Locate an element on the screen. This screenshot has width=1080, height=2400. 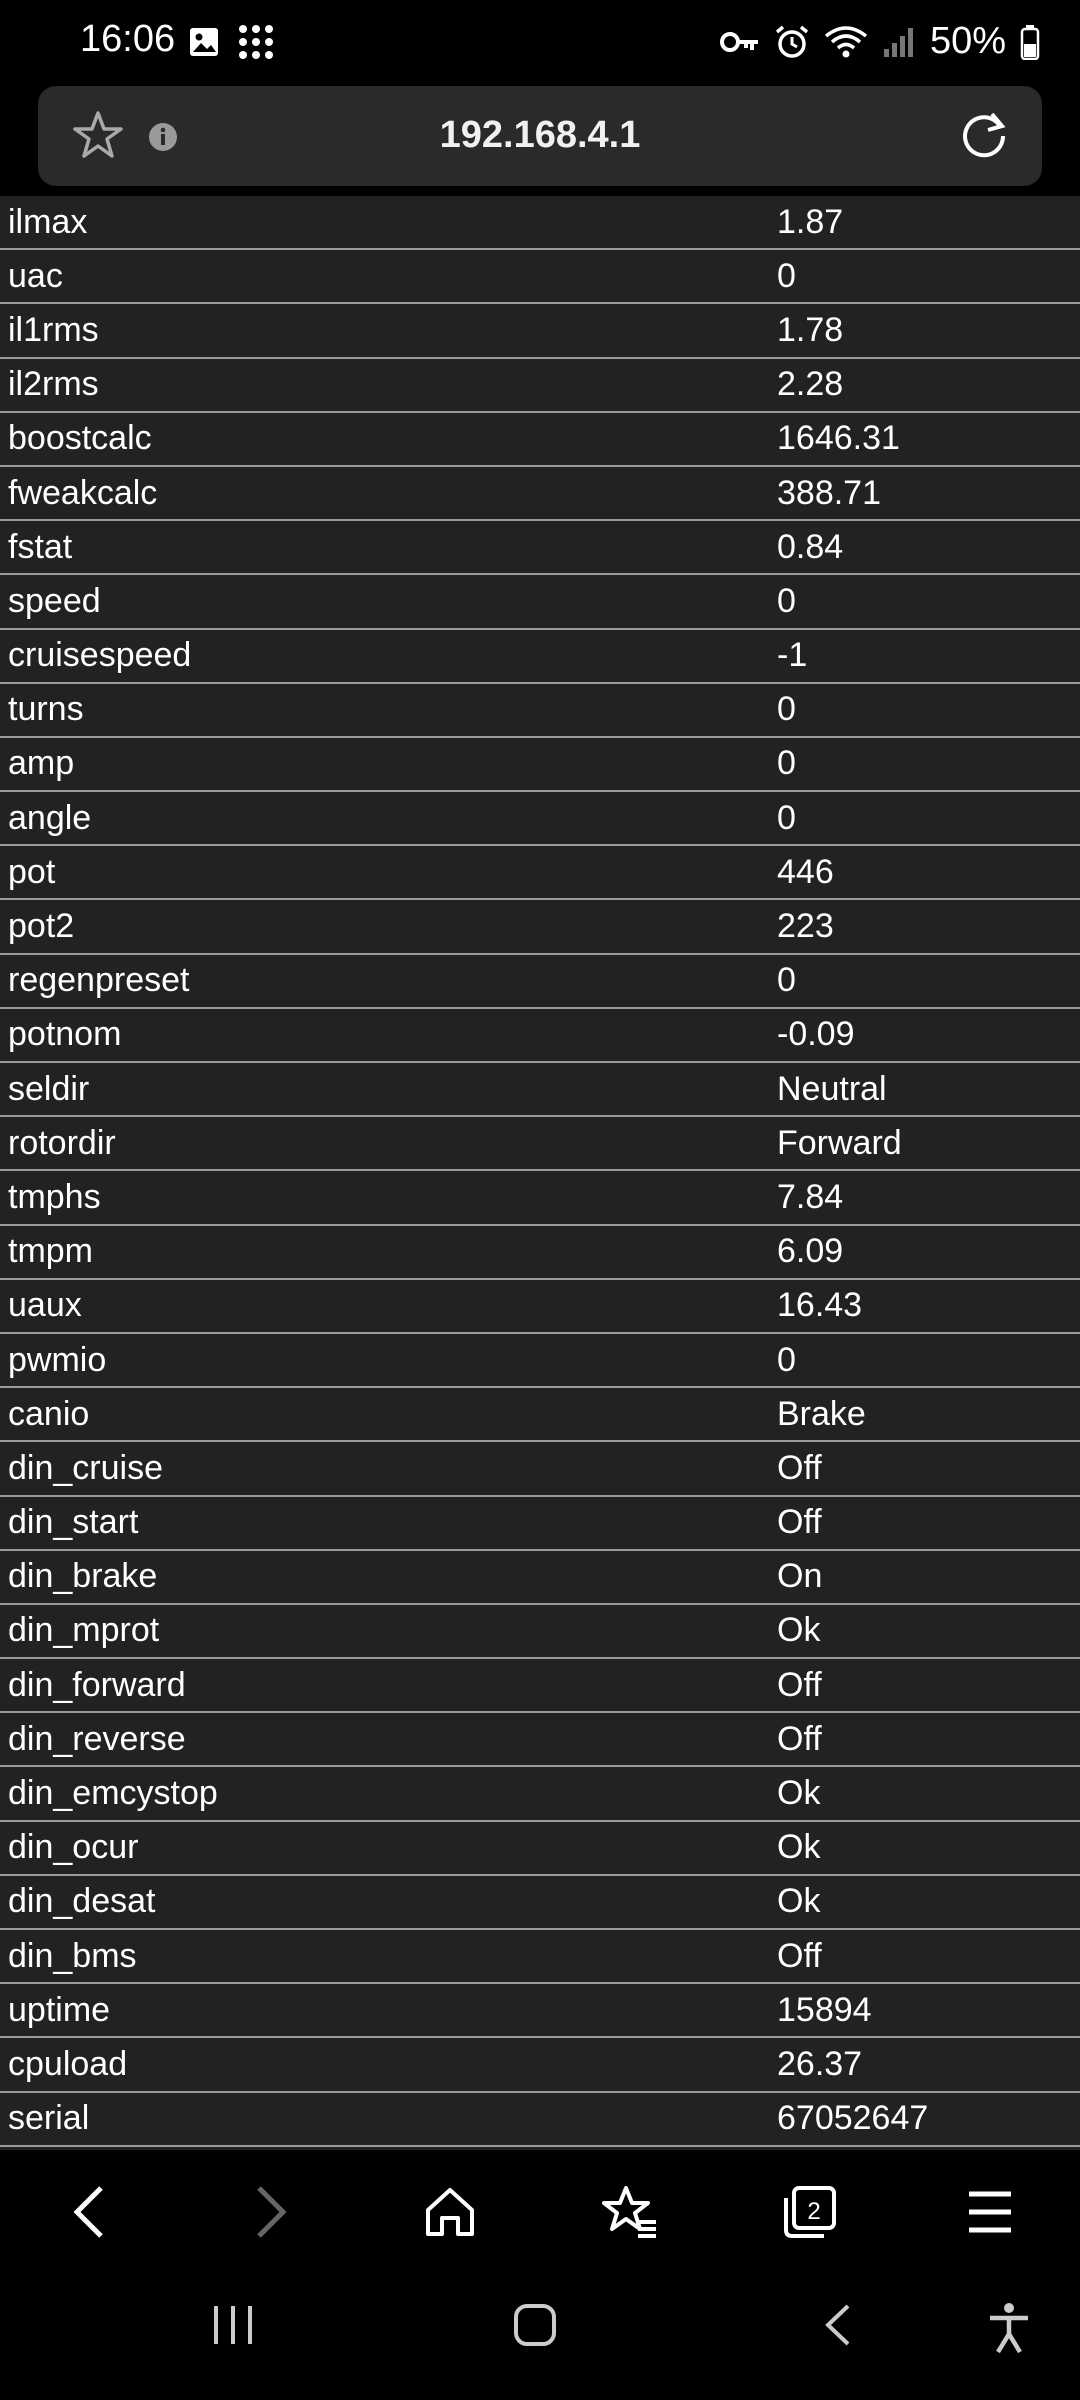
tabs-icon: 2 is located at coordinates (810, 2212).